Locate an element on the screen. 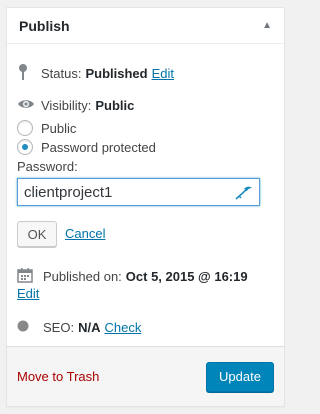 The image size is (320, 414). move-to-trash-link: Move to Trash is located at coordinates (58, 376).